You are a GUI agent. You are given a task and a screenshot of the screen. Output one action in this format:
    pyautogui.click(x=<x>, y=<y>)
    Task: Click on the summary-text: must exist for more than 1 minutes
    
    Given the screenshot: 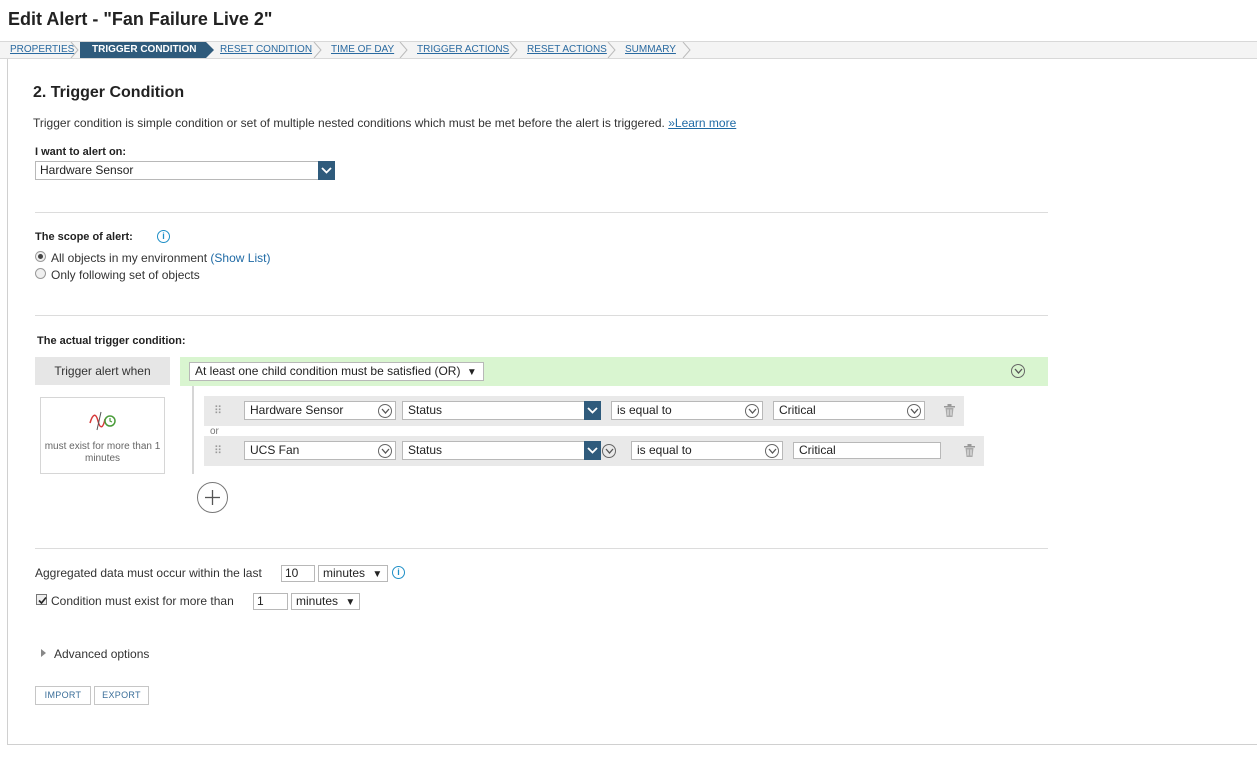 What is the action you would take?
    pyautogui.click(x=102, y=452)
    